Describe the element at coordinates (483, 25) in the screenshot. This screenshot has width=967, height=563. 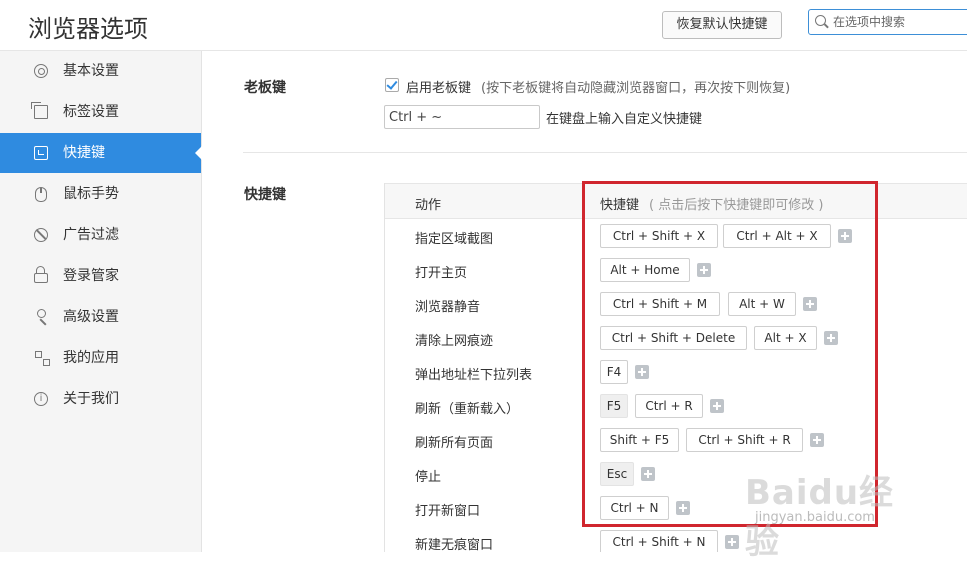
I see `header: 浏览器选项 恢复默认快捷键` at that location.